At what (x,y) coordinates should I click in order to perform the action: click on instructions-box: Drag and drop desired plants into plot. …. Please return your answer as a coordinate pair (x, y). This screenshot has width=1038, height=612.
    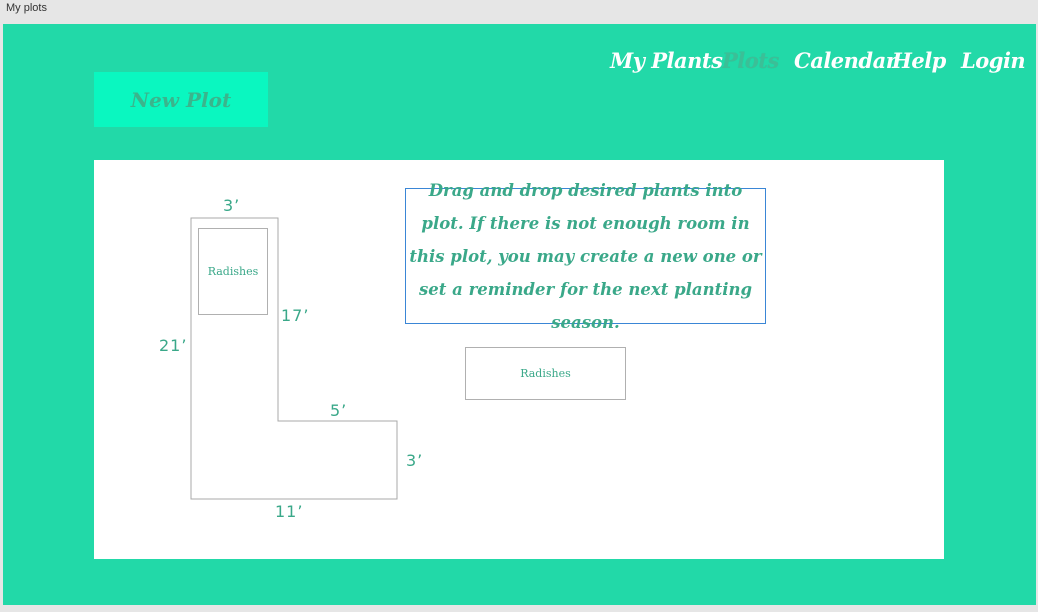
    Looking at the image, I should click on (585, 256).